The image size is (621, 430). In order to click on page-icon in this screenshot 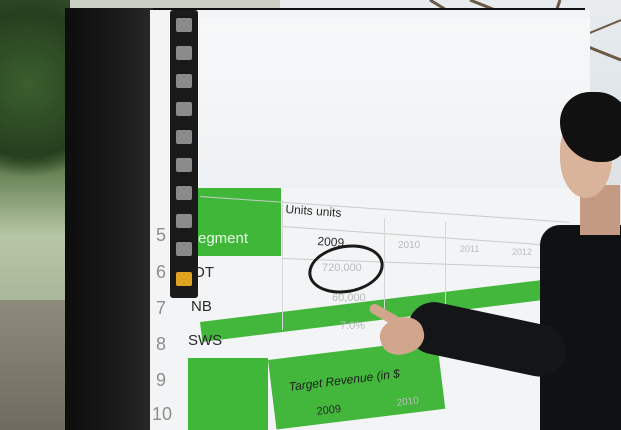, I will do `click(184, 53)`.